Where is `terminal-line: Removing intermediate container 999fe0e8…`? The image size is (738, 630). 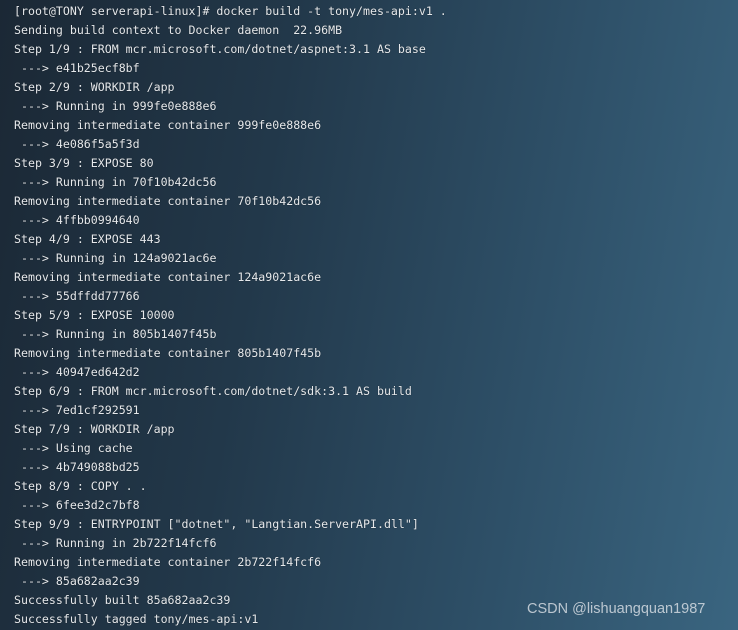
terminal-line: Removing intermediate container 999fe0e8… is located at coordinates (168, 125).